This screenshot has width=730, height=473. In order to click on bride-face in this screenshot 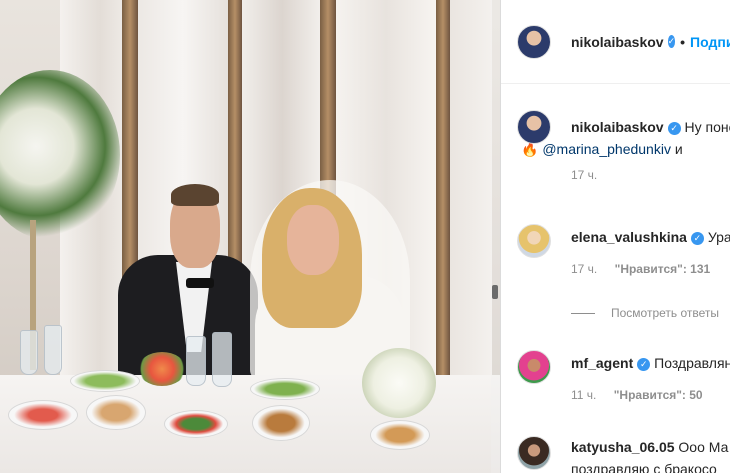, I will do `click(313, 240)`.